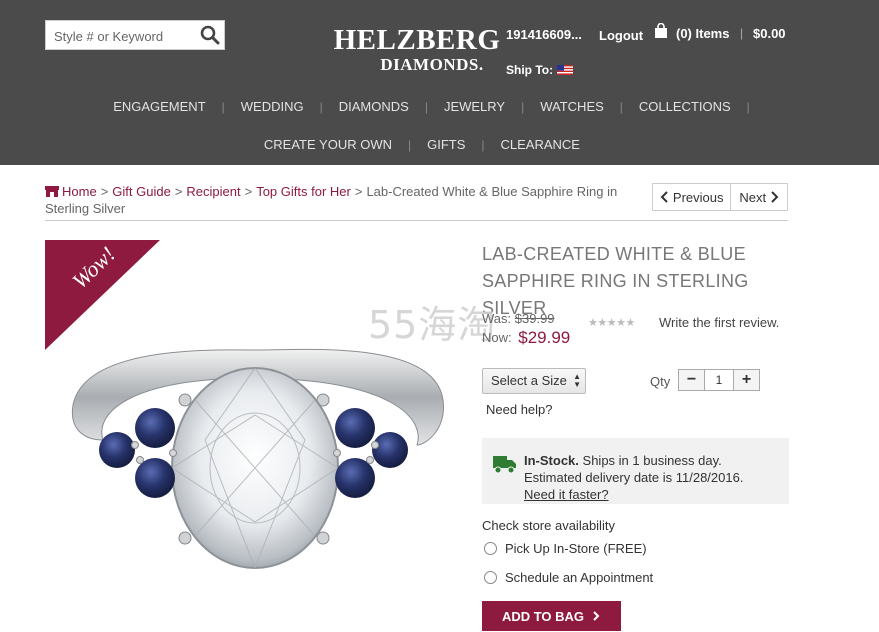  What do you see at coordinates (416, 220) in the screenshot?
I see `divider` at bounding box center [416, 220].